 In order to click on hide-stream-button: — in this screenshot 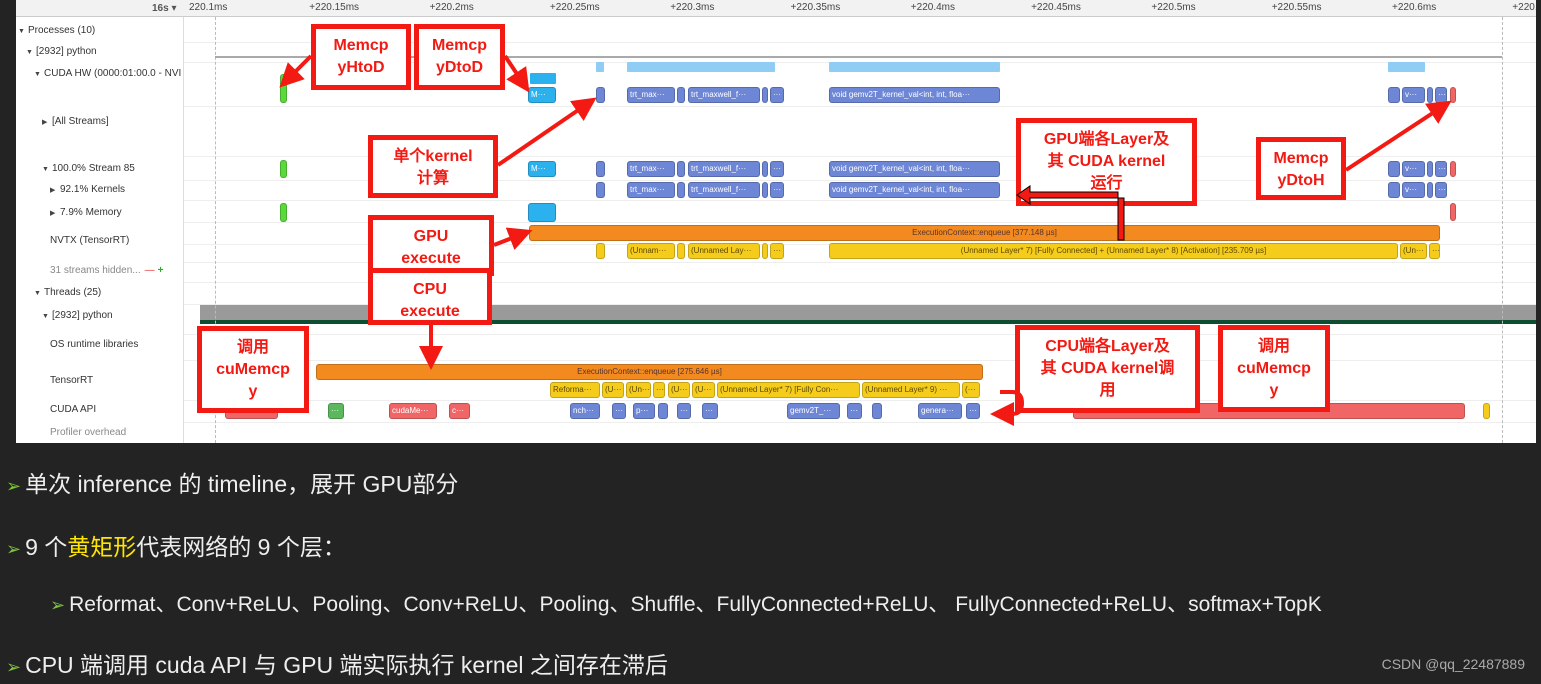, I will do `click(150, 270)`.